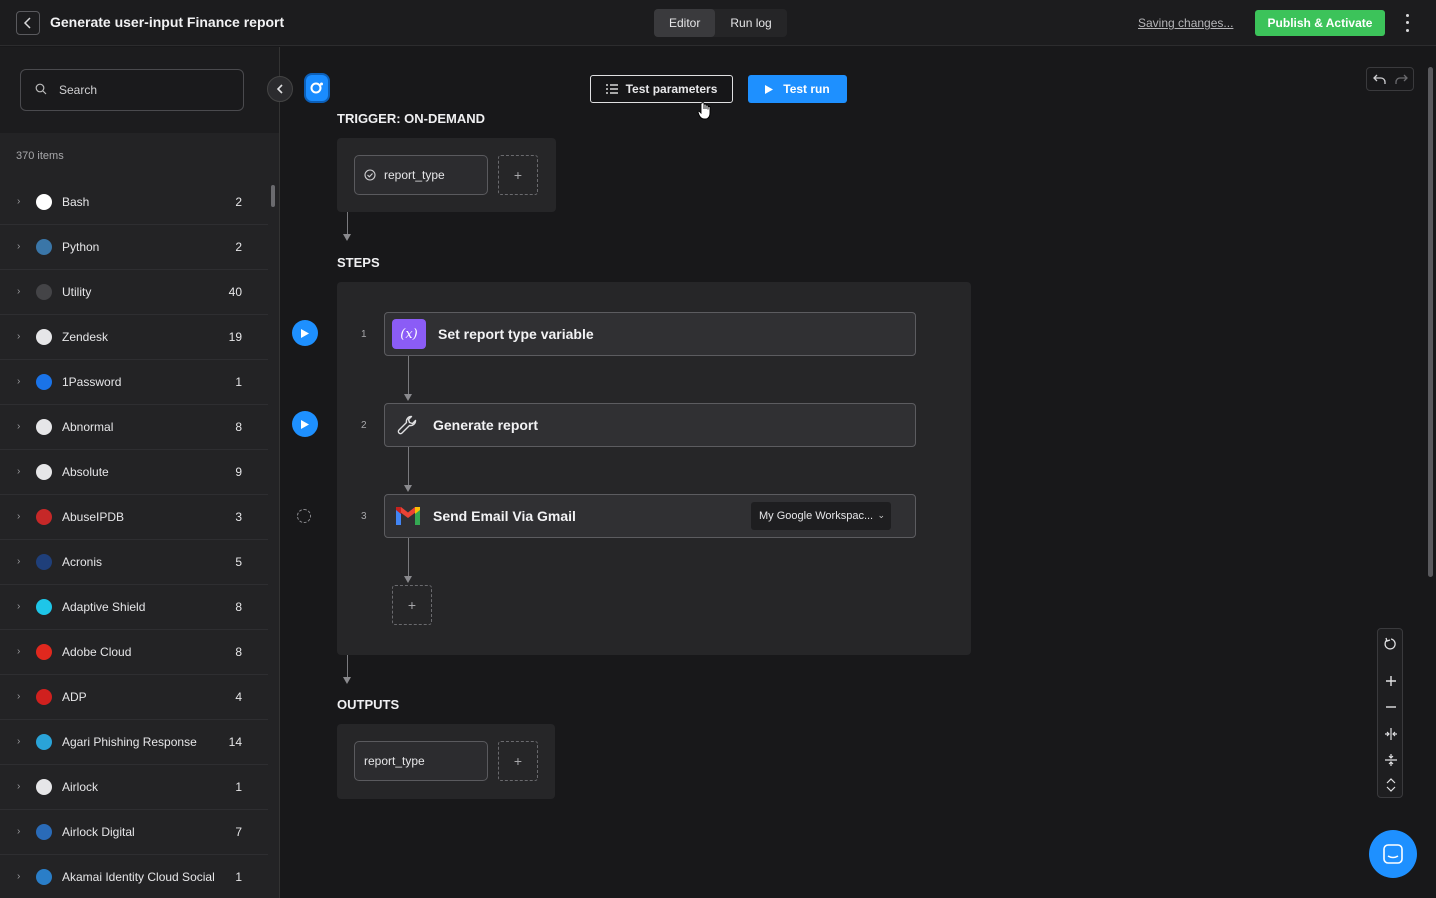 This screenshot has height=898, width=1436. What do you see at coordinates (144, 90) in the screenshot?
I see `search-input` at bounding box center [144, 90].